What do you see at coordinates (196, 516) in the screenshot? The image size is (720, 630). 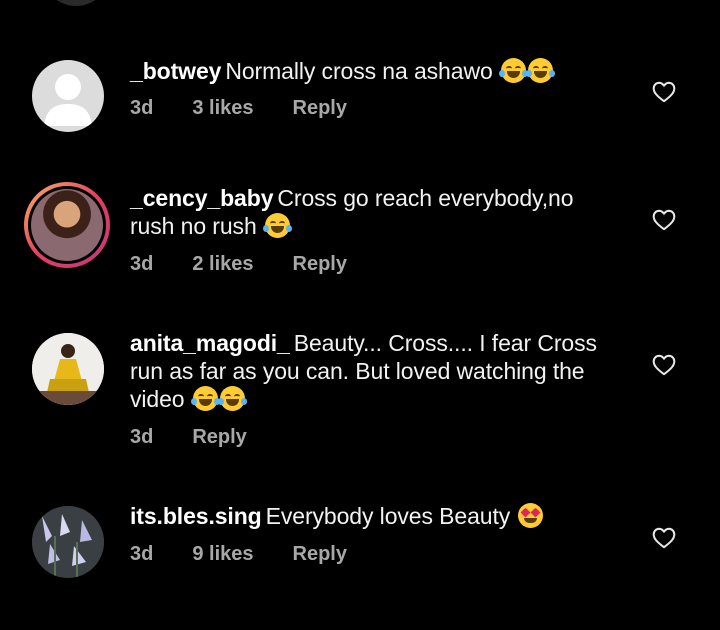 I see `username-link: its.bles.sing` at bounding box center [196, 516].